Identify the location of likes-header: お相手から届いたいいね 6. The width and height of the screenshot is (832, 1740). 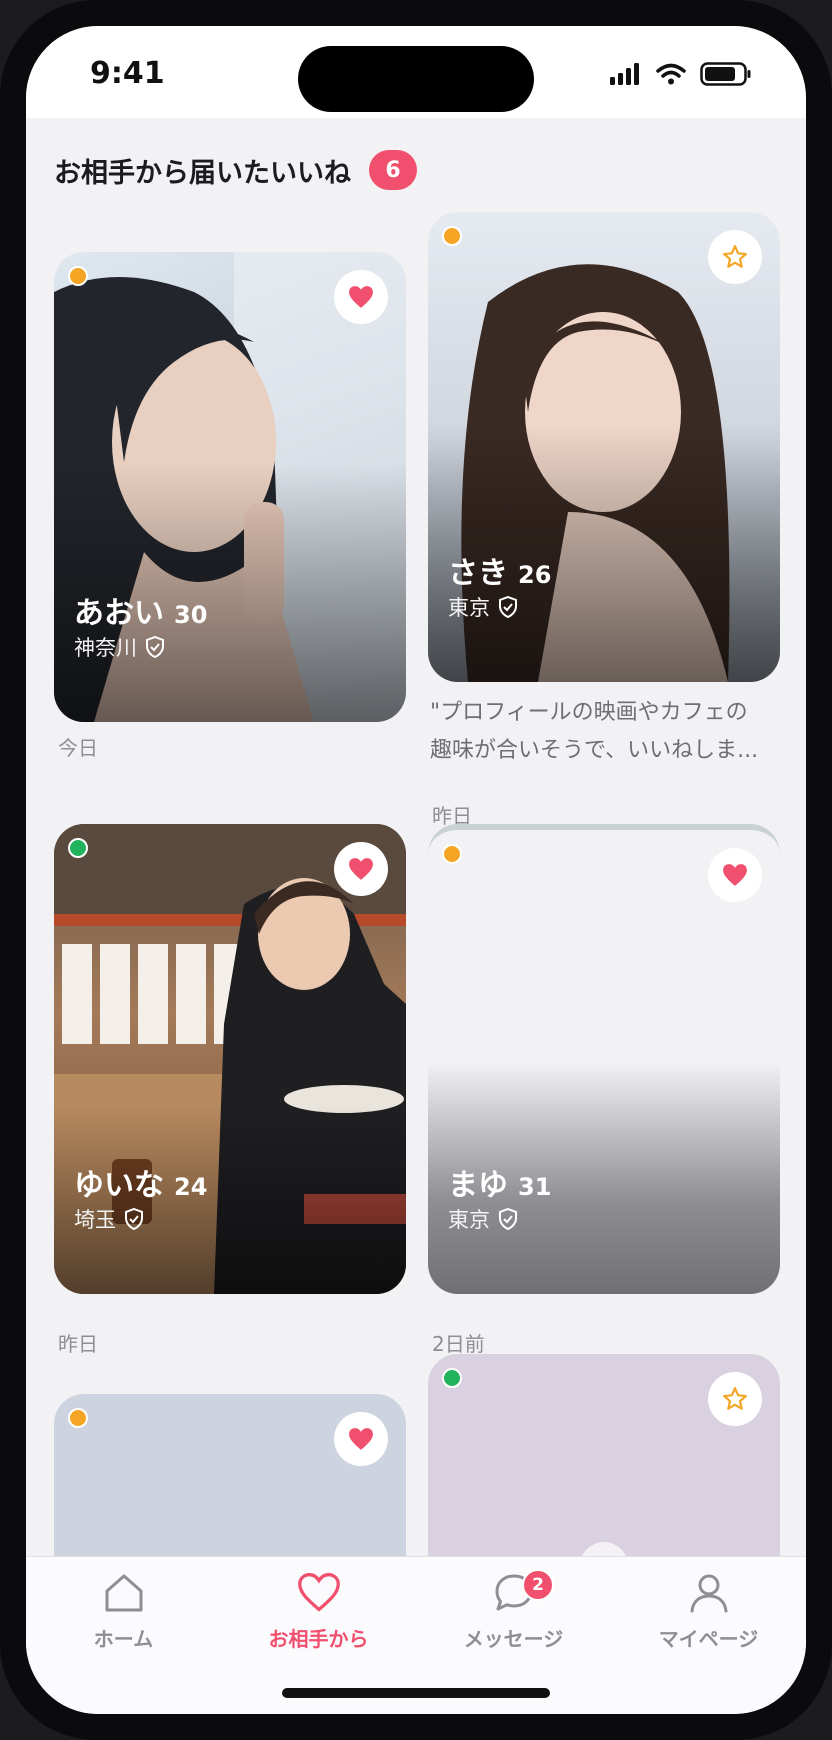
(235, 170).